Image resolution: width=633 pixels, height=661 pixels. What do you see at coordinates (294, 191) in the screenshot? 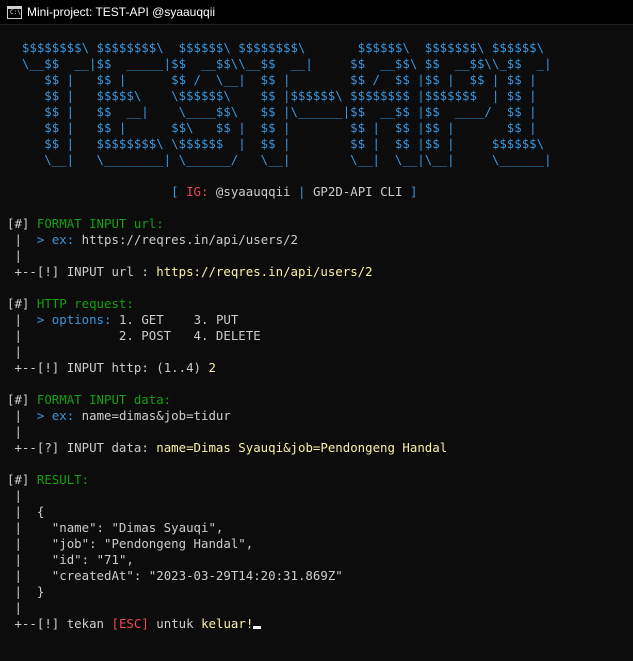
I see `credits-line: [ IG: @syaauqqii | GP2D-API CLI ]` at bounding box center [294, 191].